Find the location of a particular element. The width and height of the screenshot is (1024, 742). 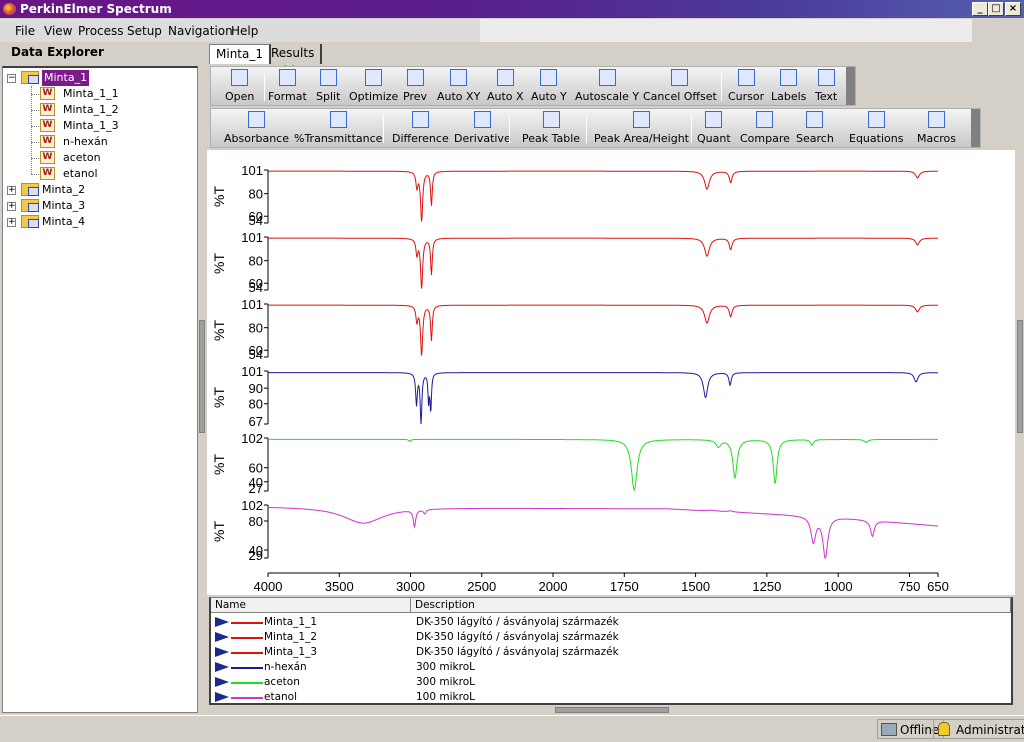

column-header-description: Description is located at coordinates (711, 605).